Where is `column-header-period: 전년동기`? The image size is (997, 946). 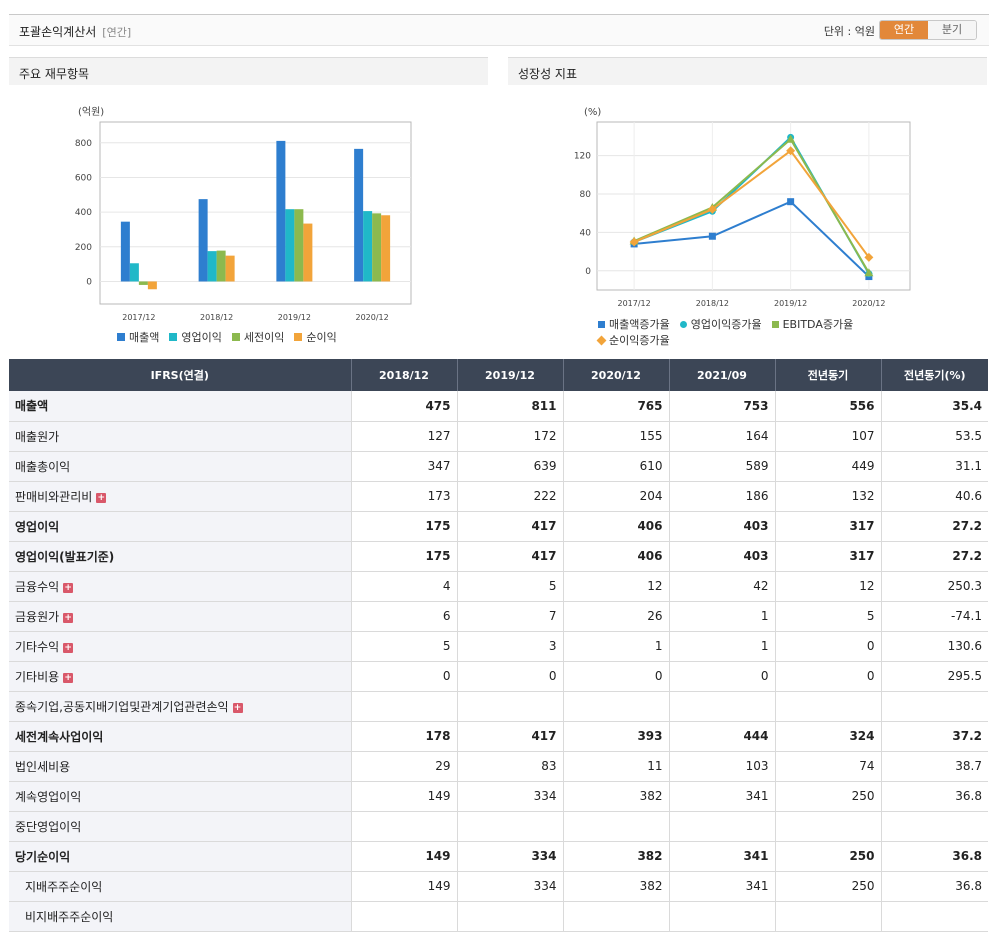 column-header-period: 전년동기 is located at coordinates (827, 375).